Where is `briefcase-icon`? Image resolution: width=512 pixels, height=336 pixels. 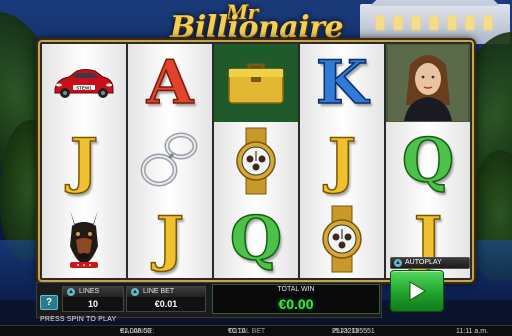
briefcase-icon is located at coordinates (256, 83).